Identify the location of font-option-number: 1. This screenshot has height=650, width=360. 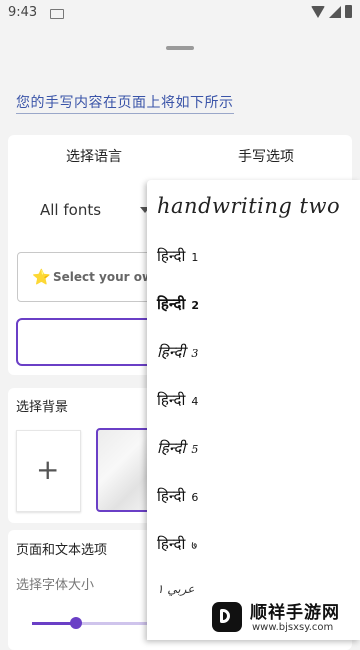
(195, 257).